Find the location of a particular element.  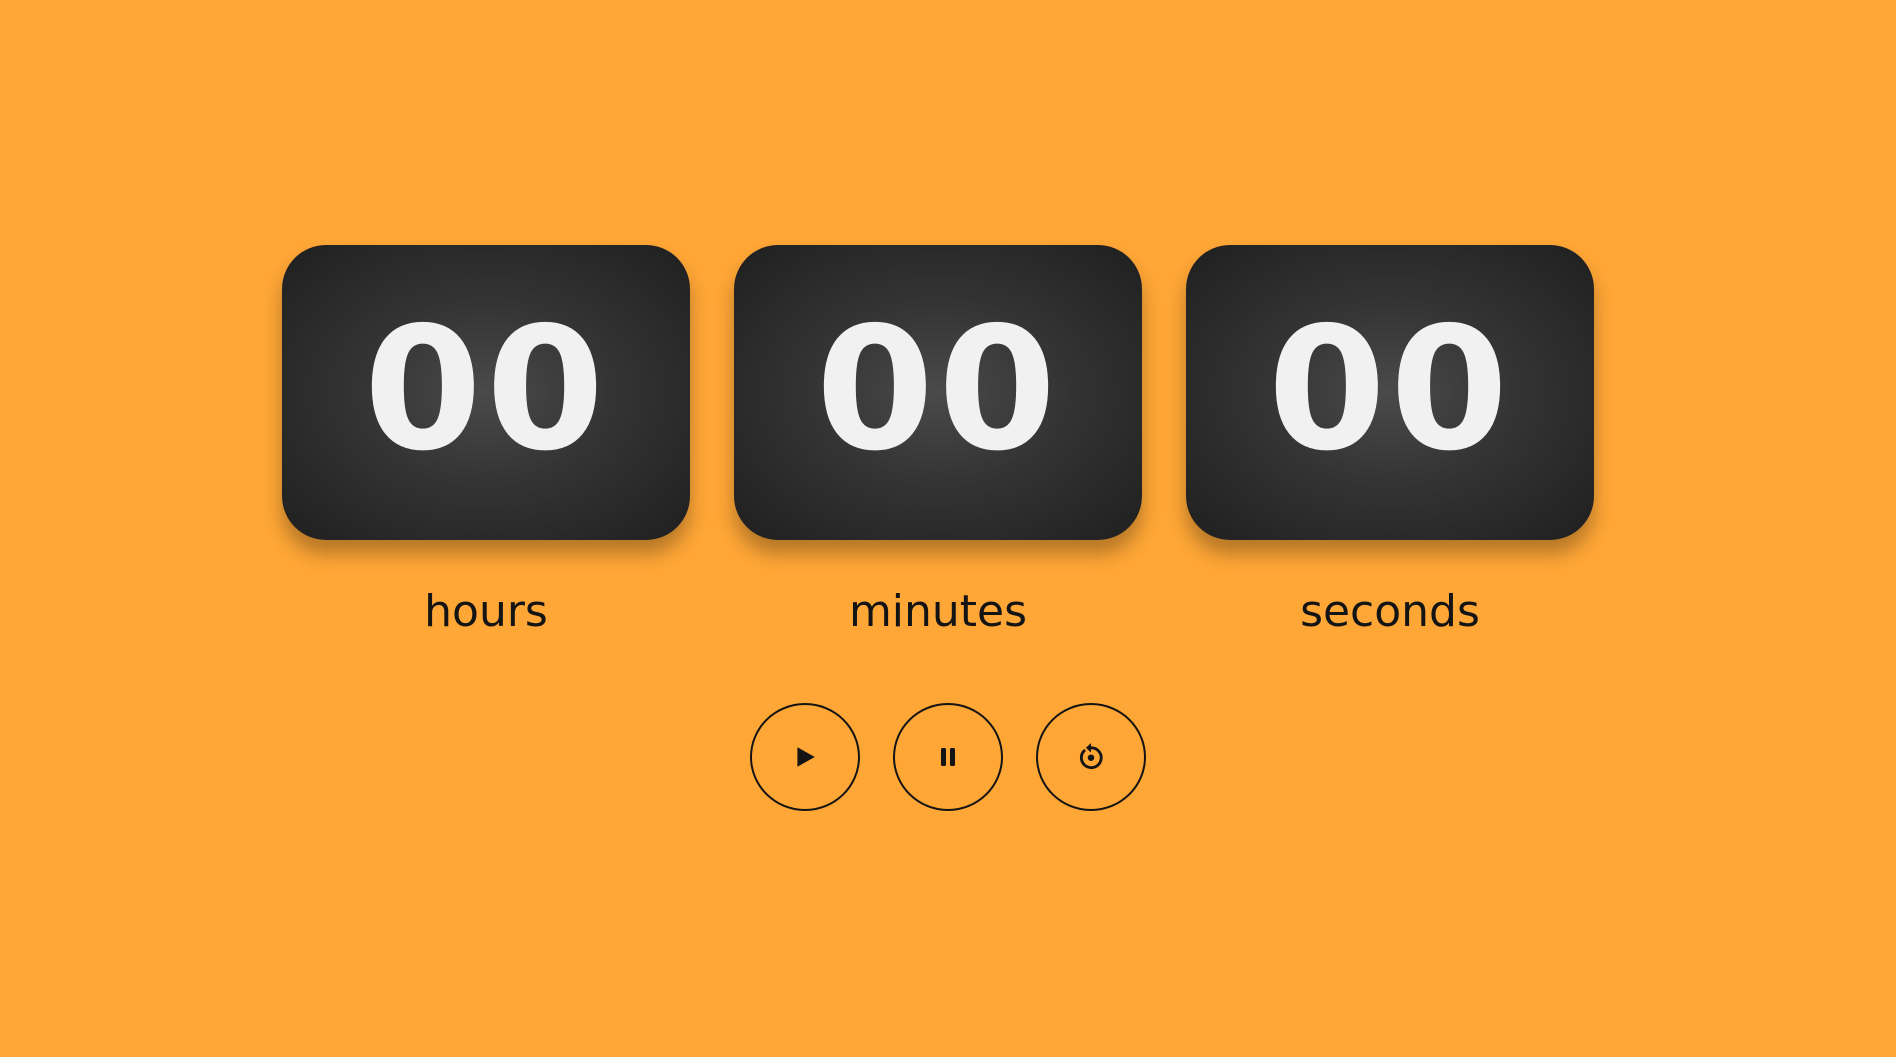

minutes-label: minutes is located at coordinates (938, 611).